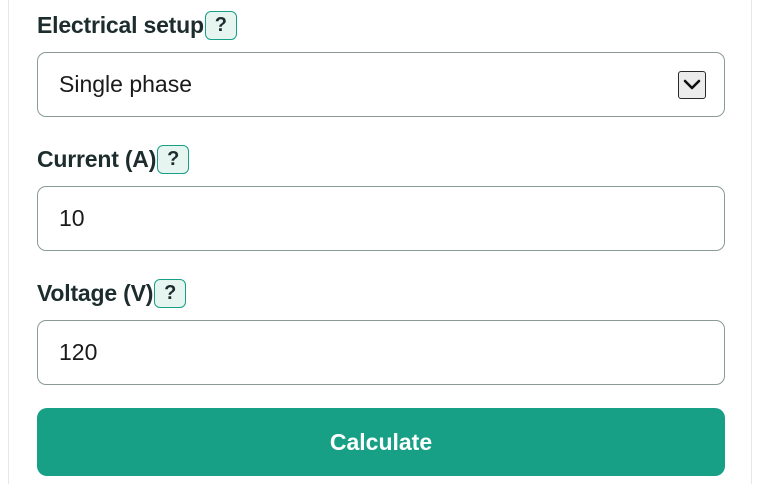  I want to click on voltage-label-row: Voltage (V) ?, so click(381, 293).